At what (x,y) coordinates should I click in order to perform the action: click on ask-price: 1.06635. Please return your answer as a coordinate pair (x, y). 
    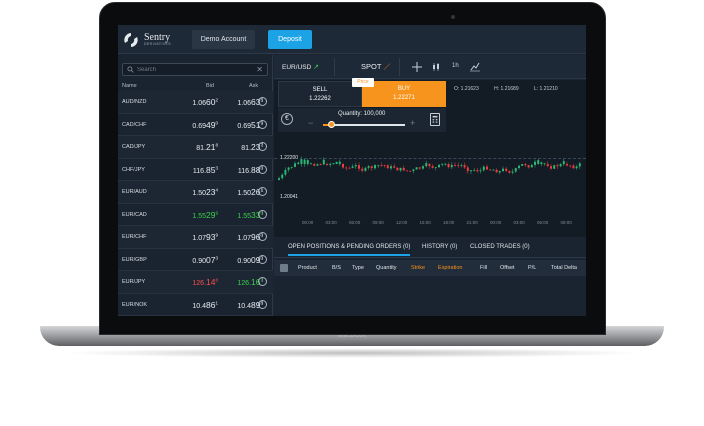
    Looking at the image, I should click on (243, 102).